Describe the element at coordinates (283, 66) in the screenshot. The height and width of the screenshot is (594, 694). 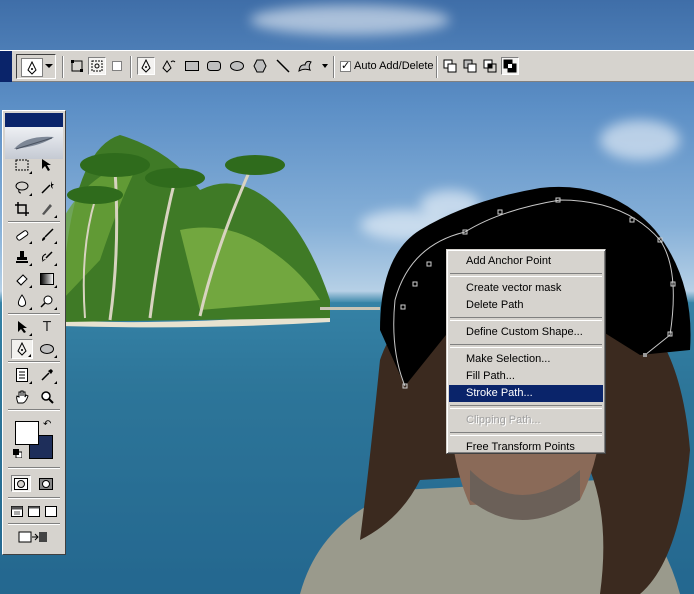
I see `line-tool-icon` at that location.